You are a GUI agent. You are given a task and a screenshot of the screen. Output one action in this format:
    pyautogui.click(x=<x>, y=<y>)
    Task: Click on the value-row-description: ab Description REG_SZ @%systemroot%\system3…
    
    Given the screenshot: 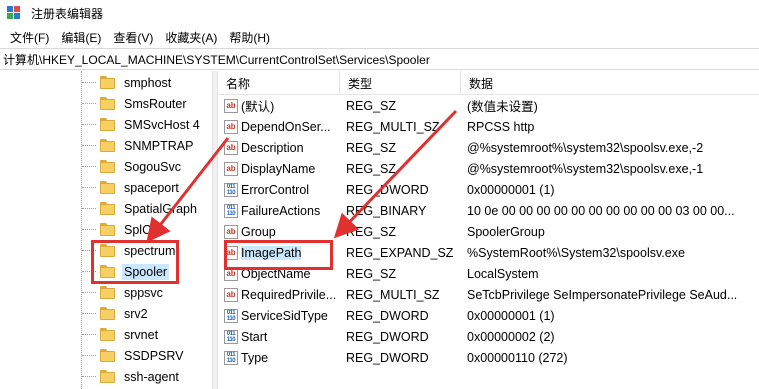 What is the action you would take?
    pyautogui.click(x=488, y=147)
    